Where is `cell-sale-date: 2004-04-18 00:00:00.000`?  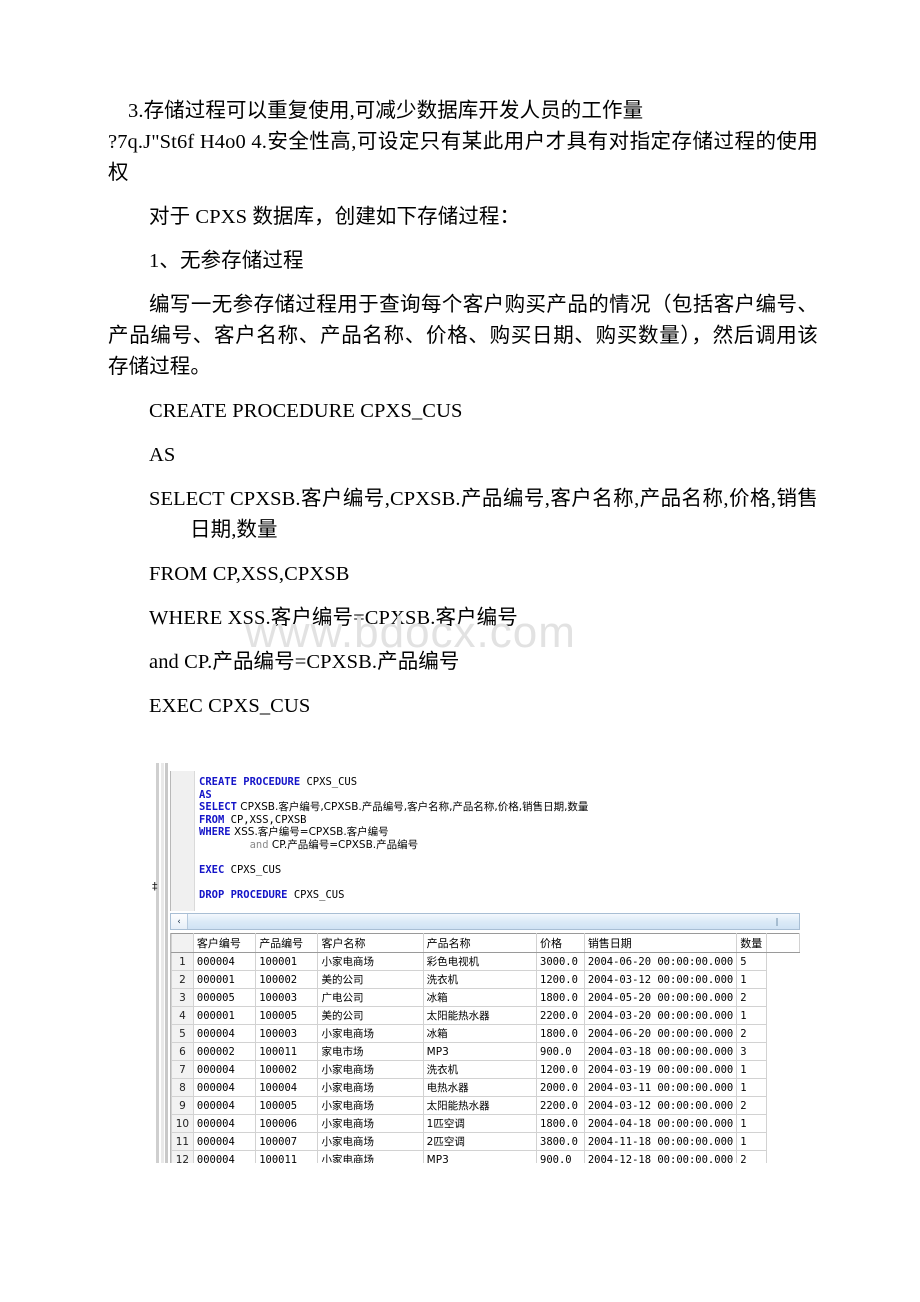 cell-sale-date: 2004-04-18 00:00:00.000 is located at coordinates (660, 1123).